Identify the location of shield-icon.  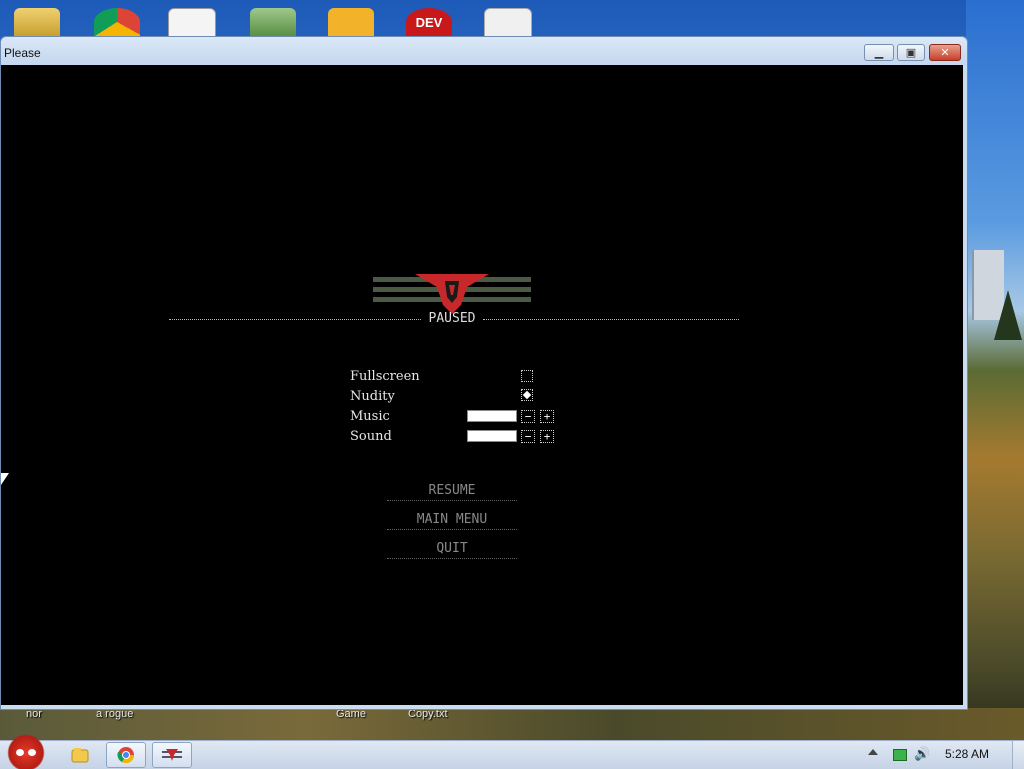
(273, 22).